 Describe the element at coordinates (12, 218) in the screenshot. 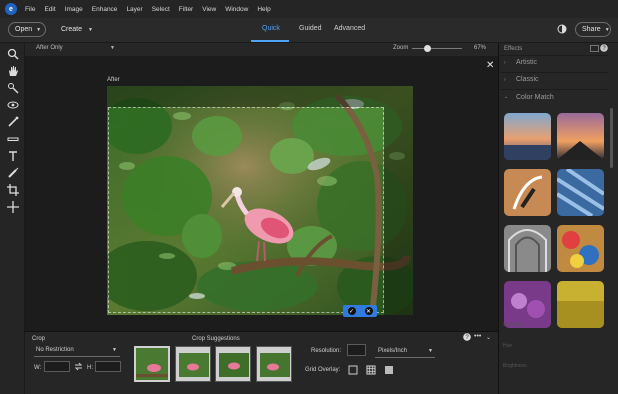

I see `tools-panel` at that location.